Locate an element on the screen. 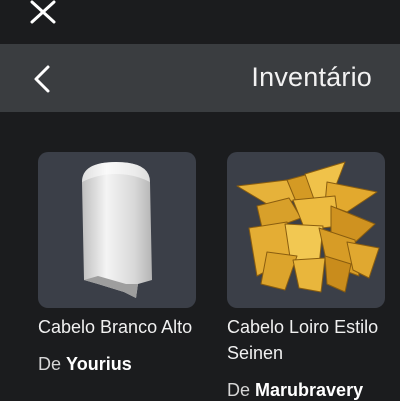 The height and width of the screenshot is (401, 400). chevron-left-icon is located at coordinates (42, 79).